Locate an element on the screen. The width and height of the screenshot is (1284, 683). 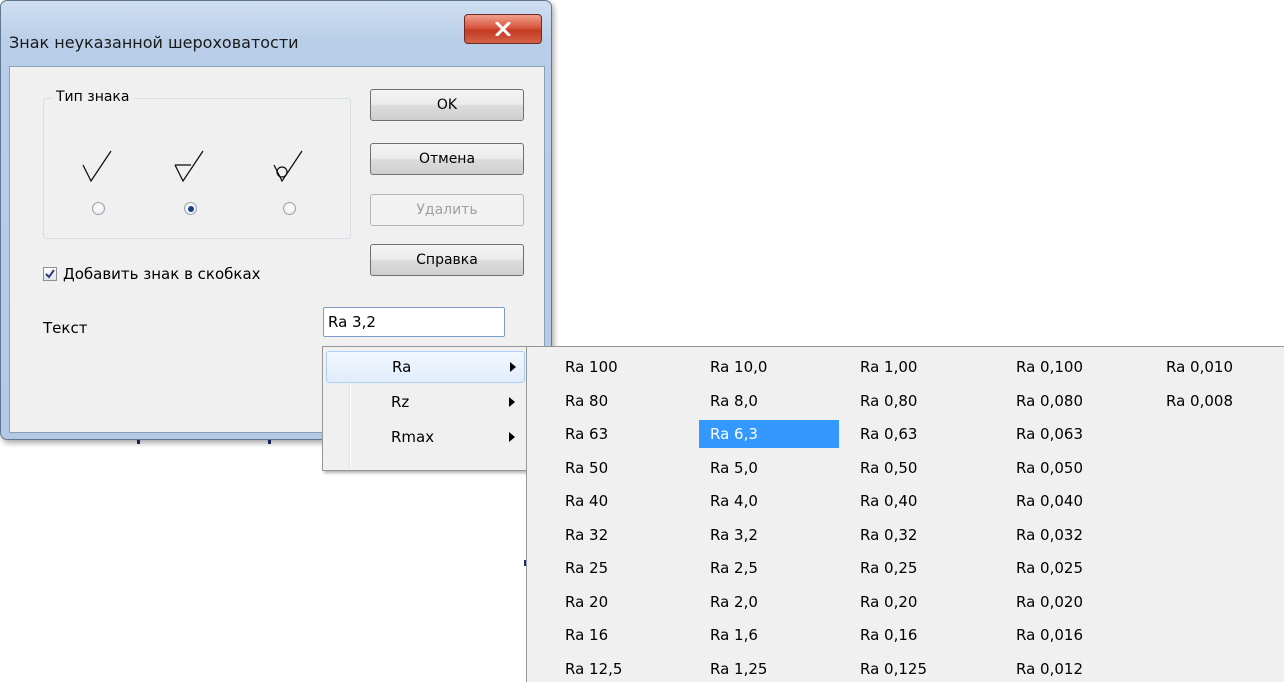
submenu-value-item: Ra 4,0 is located at coordinates (769, 501).